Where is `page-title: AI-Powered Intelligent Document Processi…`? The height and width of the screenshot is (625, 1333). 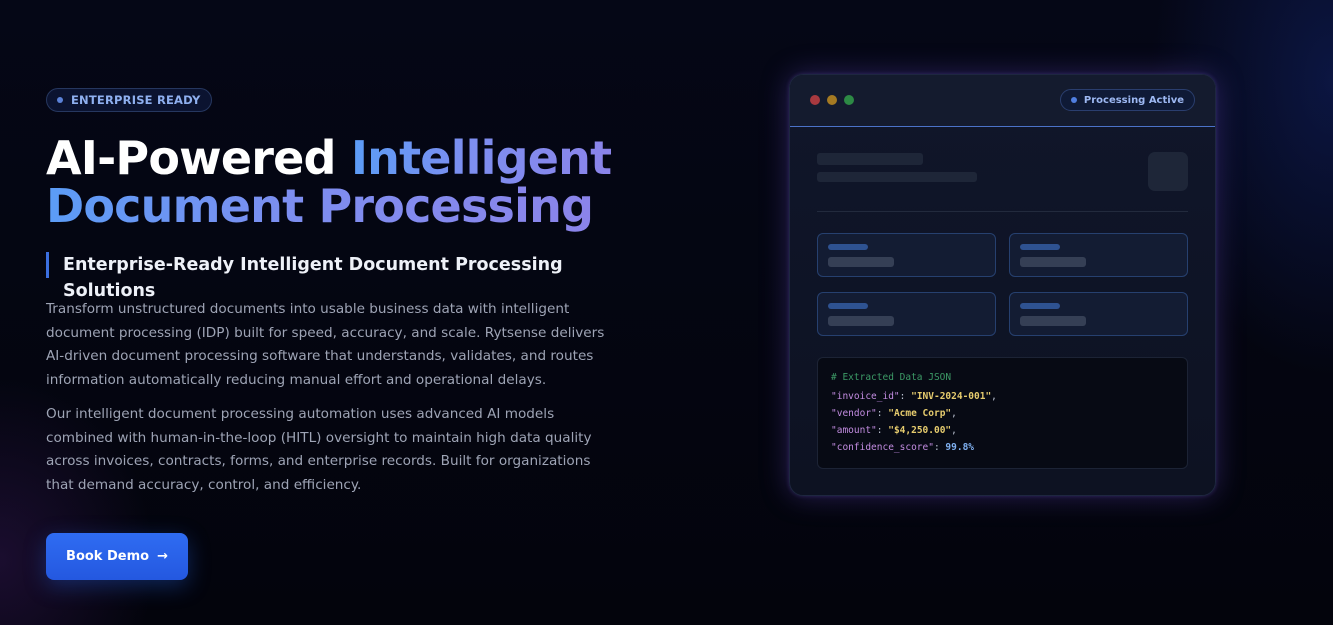 page-title: AI-Powered Intelligent Document Processi… is located at coordinates (331, 182).